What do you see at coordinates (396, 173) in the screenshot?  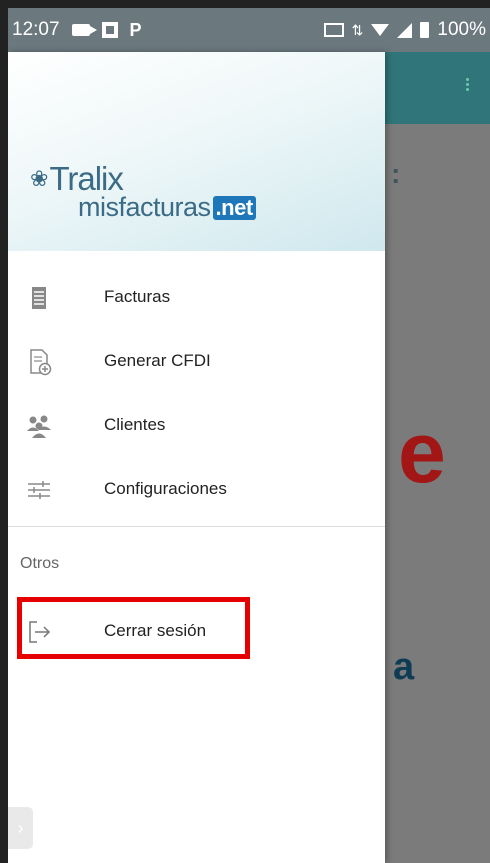 I see `background-fragment: :` at bounding box center [396, 173].